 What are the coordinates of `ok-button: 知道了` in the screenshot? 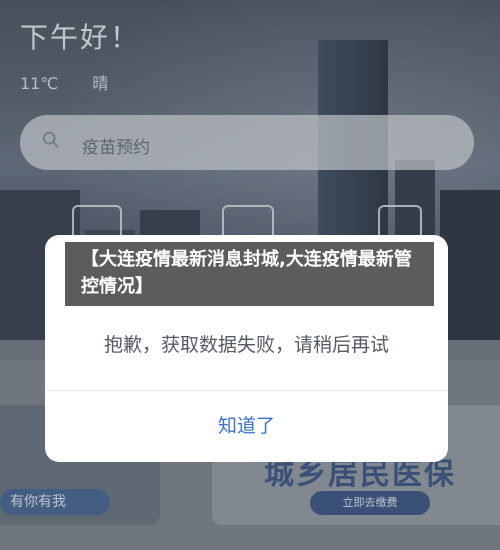 It's located at (246, 426).